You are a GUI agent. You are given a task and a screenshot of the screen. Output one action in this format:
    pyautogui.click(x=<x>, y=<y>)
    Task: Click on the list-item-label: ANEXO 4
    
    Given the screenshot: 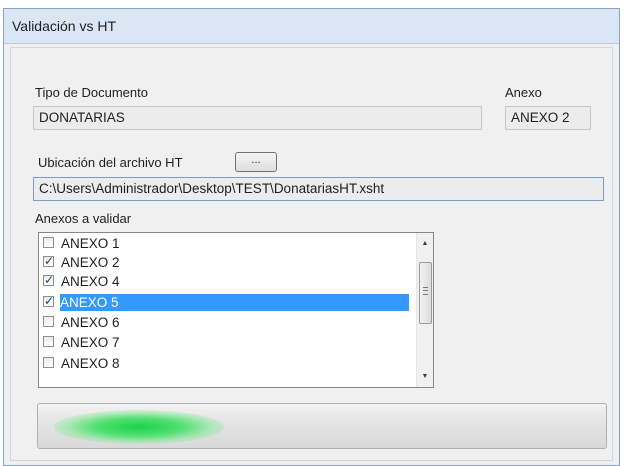 What is the action you would take?
    pyautogui.click(x=90, y=281)
    